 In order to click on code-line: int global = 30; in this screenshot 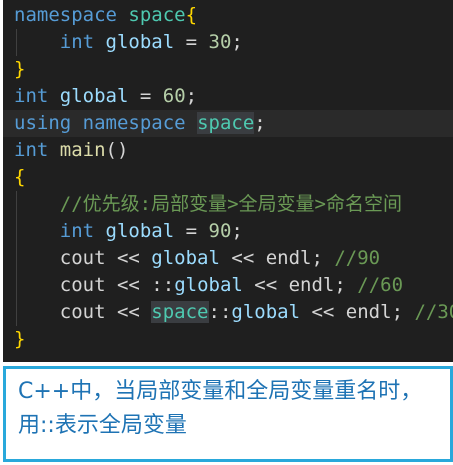, I will do `click(228, 42)`.